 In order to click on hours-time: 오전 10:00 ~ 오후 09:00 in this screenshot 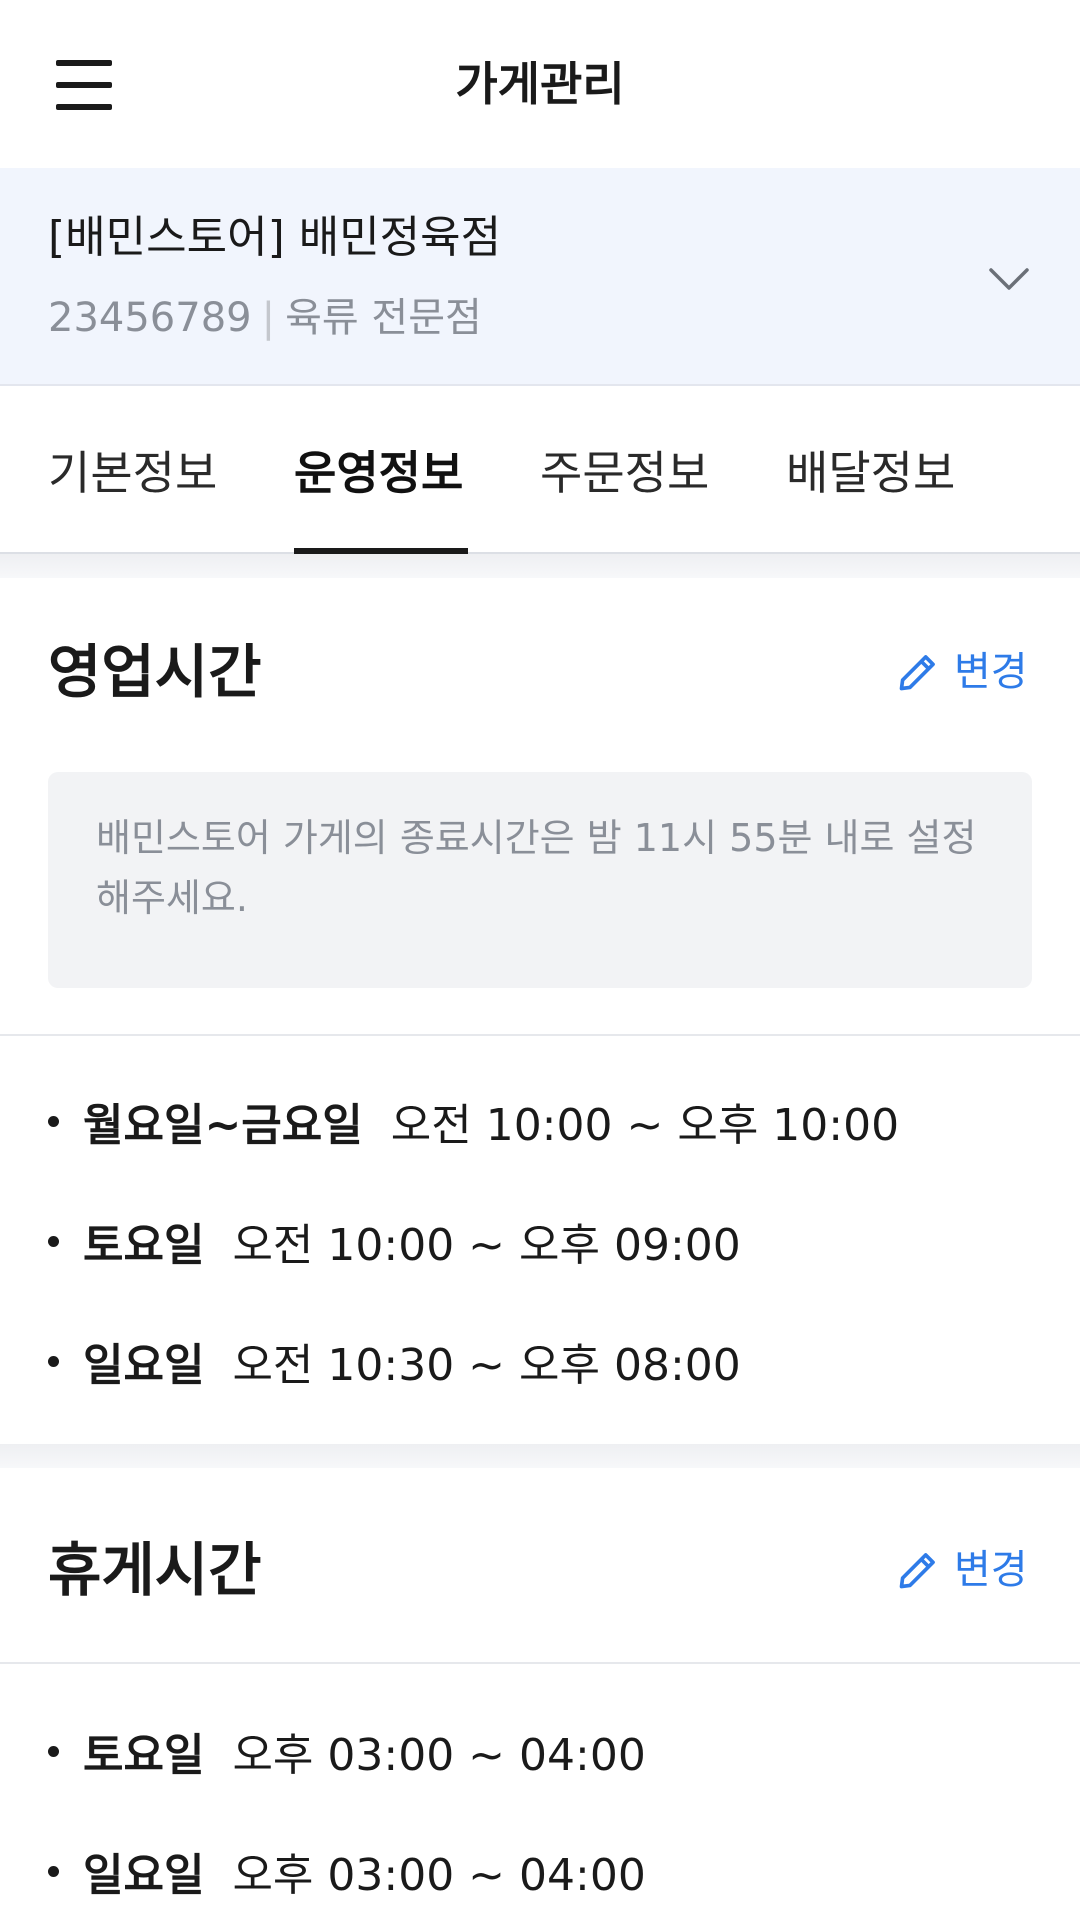, I will do `click(486, 1245)`.